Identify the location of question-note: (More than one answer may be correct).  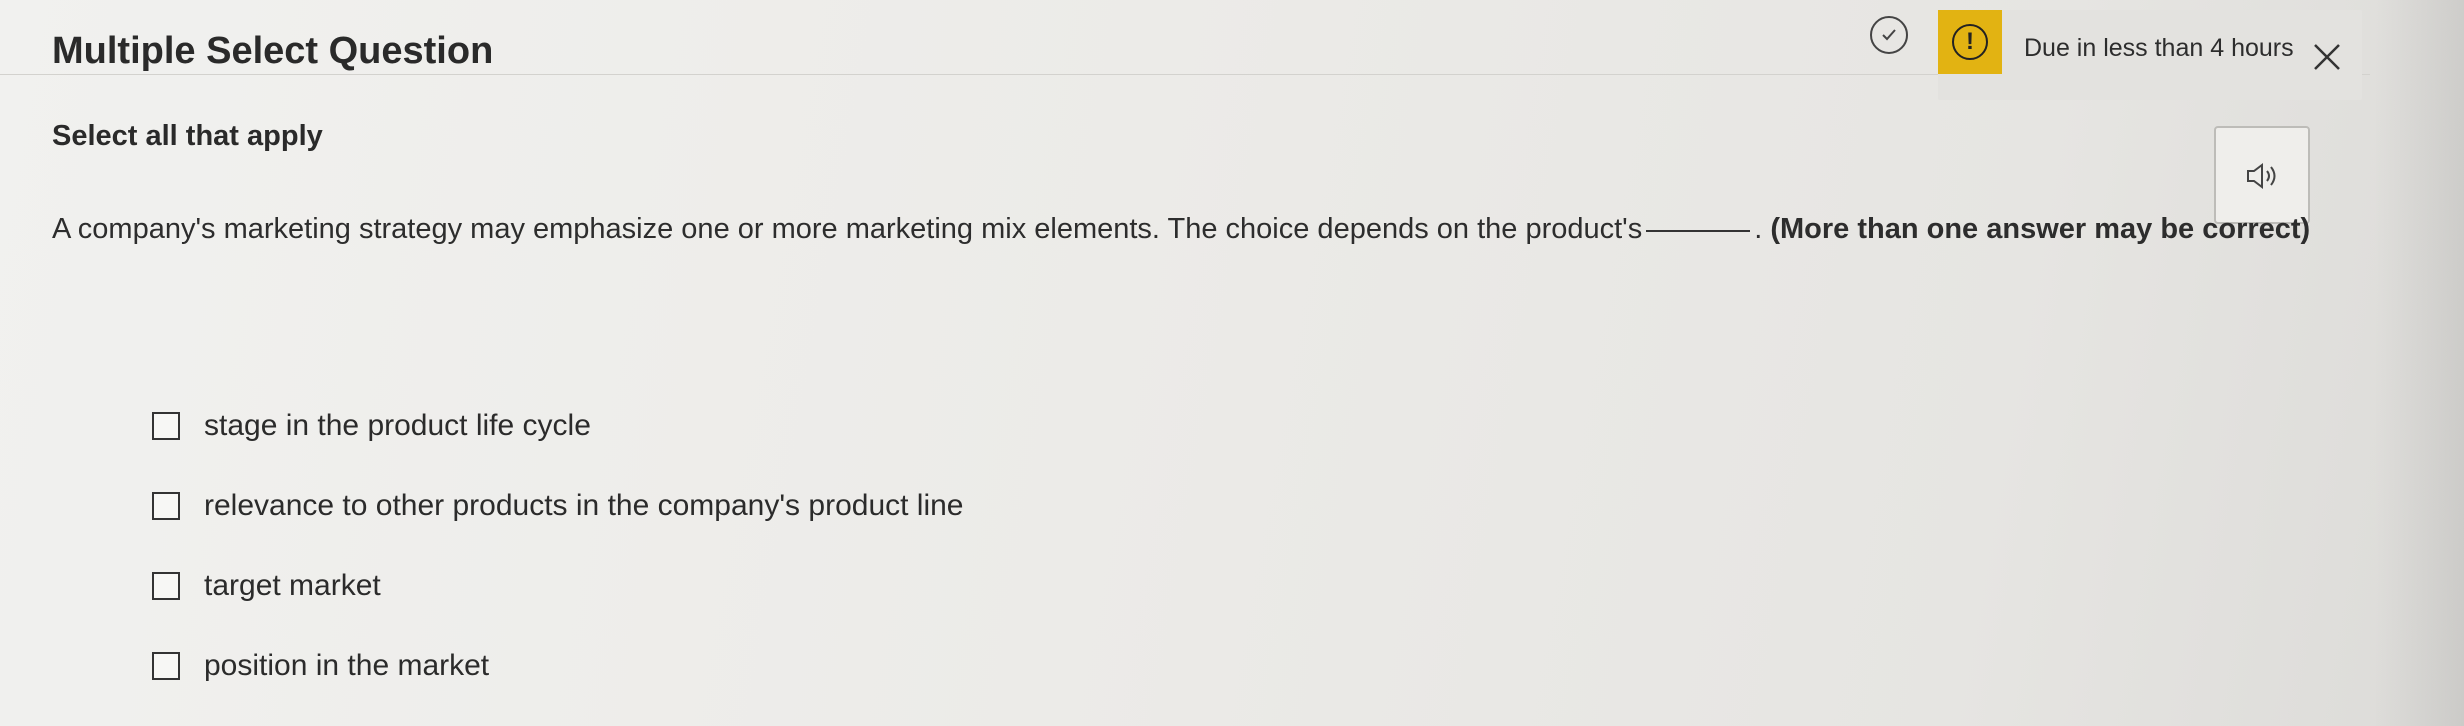
(2040, 229).